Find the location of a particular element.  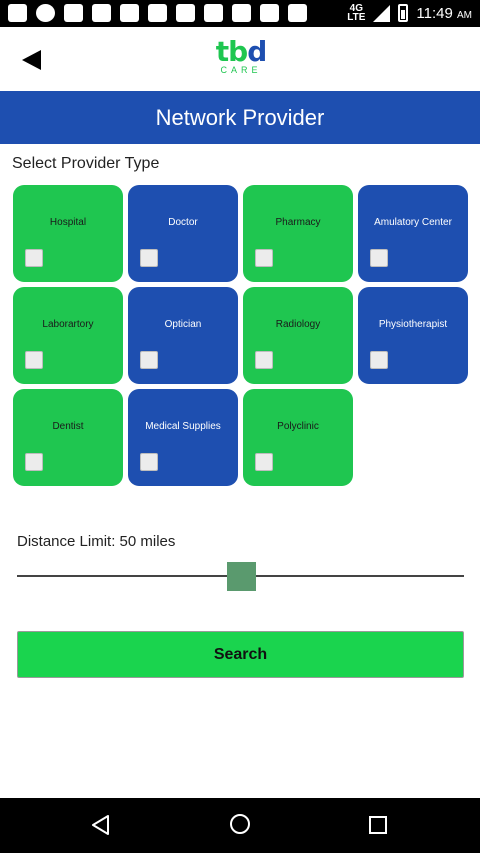

provider-tile-physiotherapist: Physiotherapist is located at coordinates (413, 335).